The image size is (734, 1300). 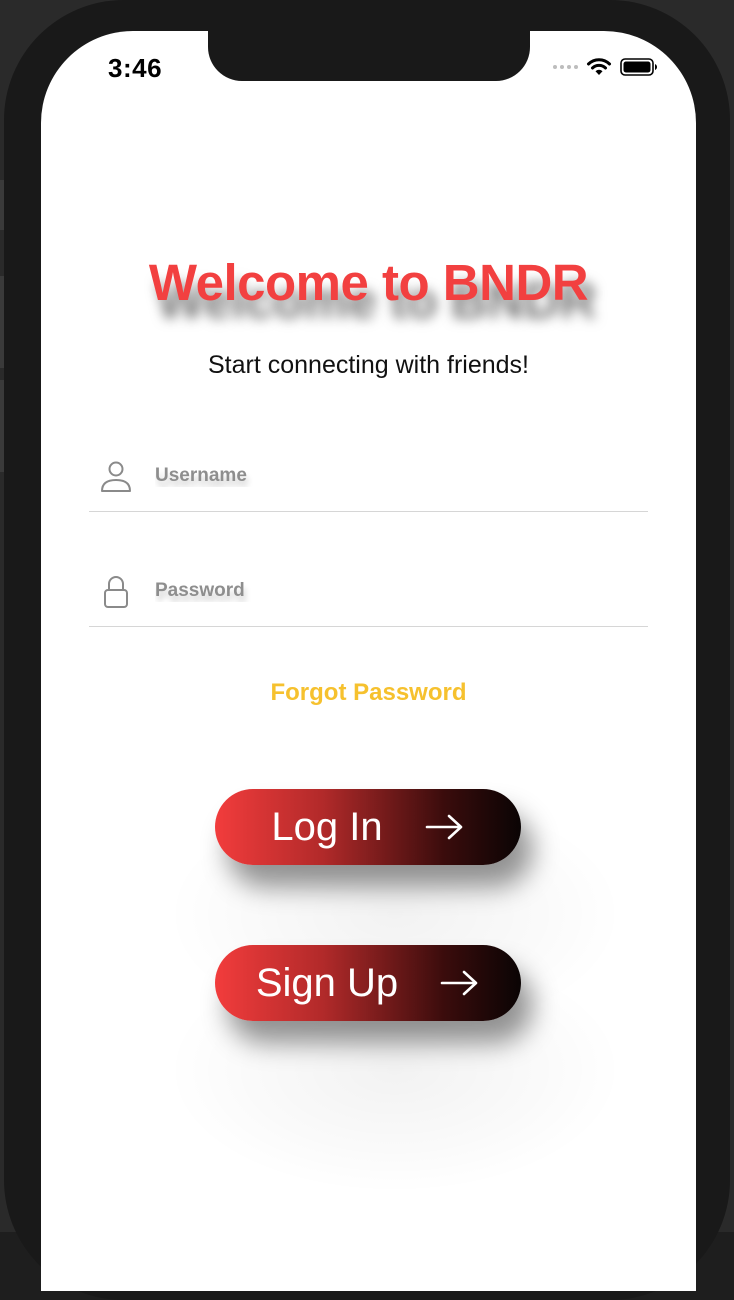 What do you see at coordinates (395, 1070) in the screenshot?
I see `signup-button-container: Sign Up` at bounding box center [395, 1070].